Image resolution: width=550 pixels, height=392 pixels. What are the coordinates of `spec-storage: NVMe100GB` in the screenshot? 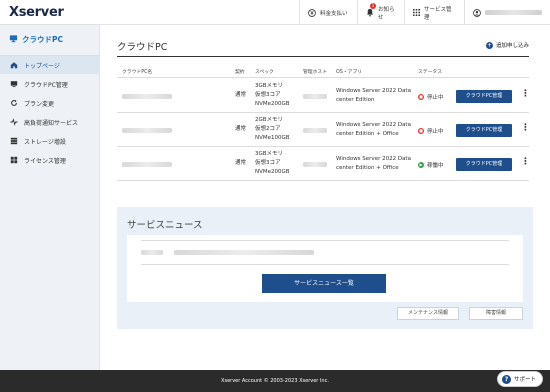 It's located at (272, 138).